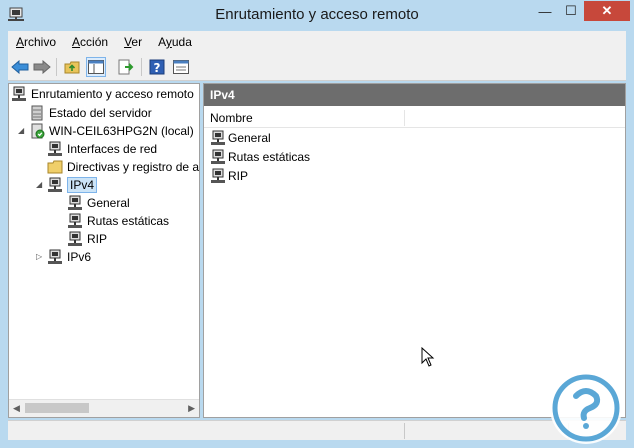  What do you see at coordinates (112, 94) in the screenshot?
I see `tree-item-label: Enrutamiento y acceso remoto` at bounding box center [112, 94].